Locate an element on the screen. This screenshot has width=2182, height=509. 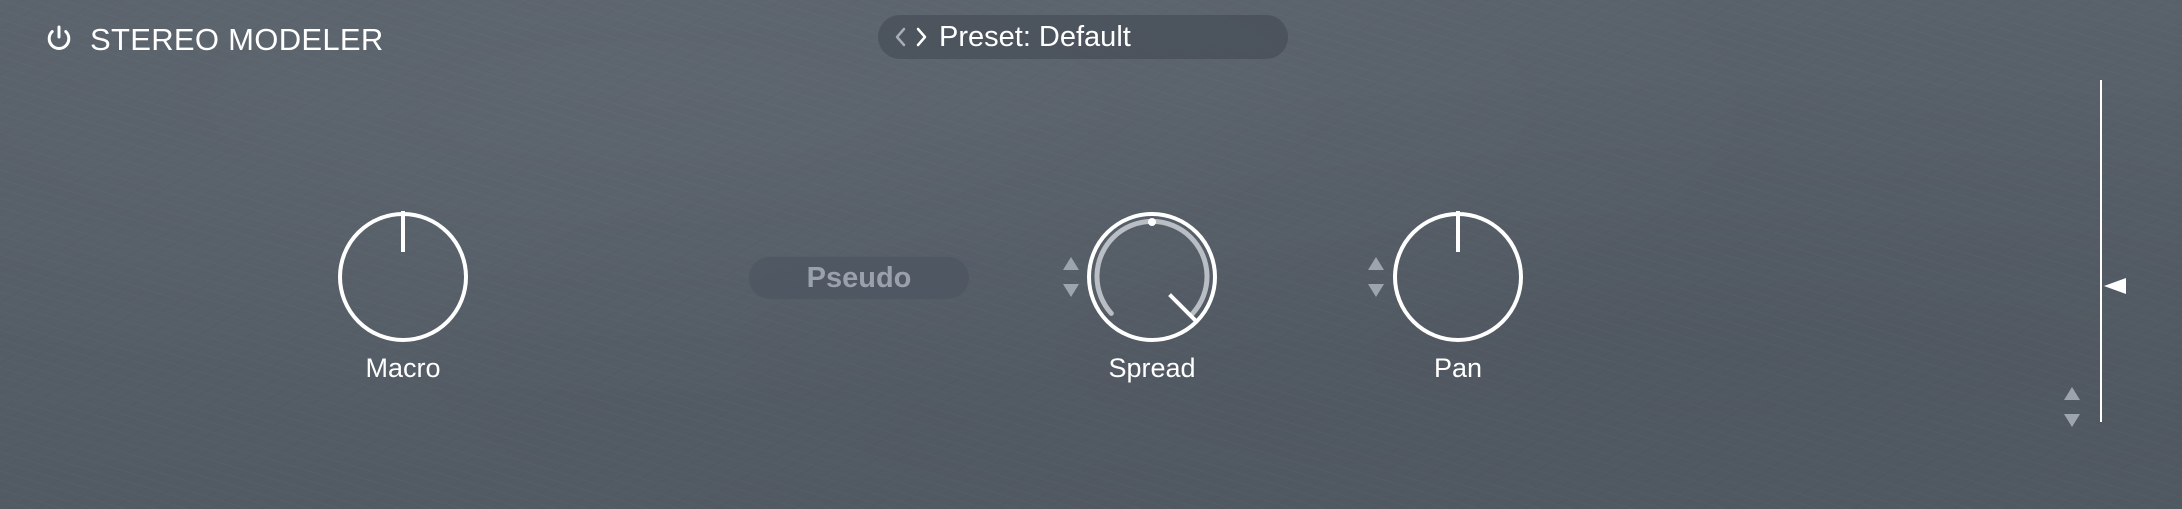
macro-knob-dial is located at coordinates (403, 276).